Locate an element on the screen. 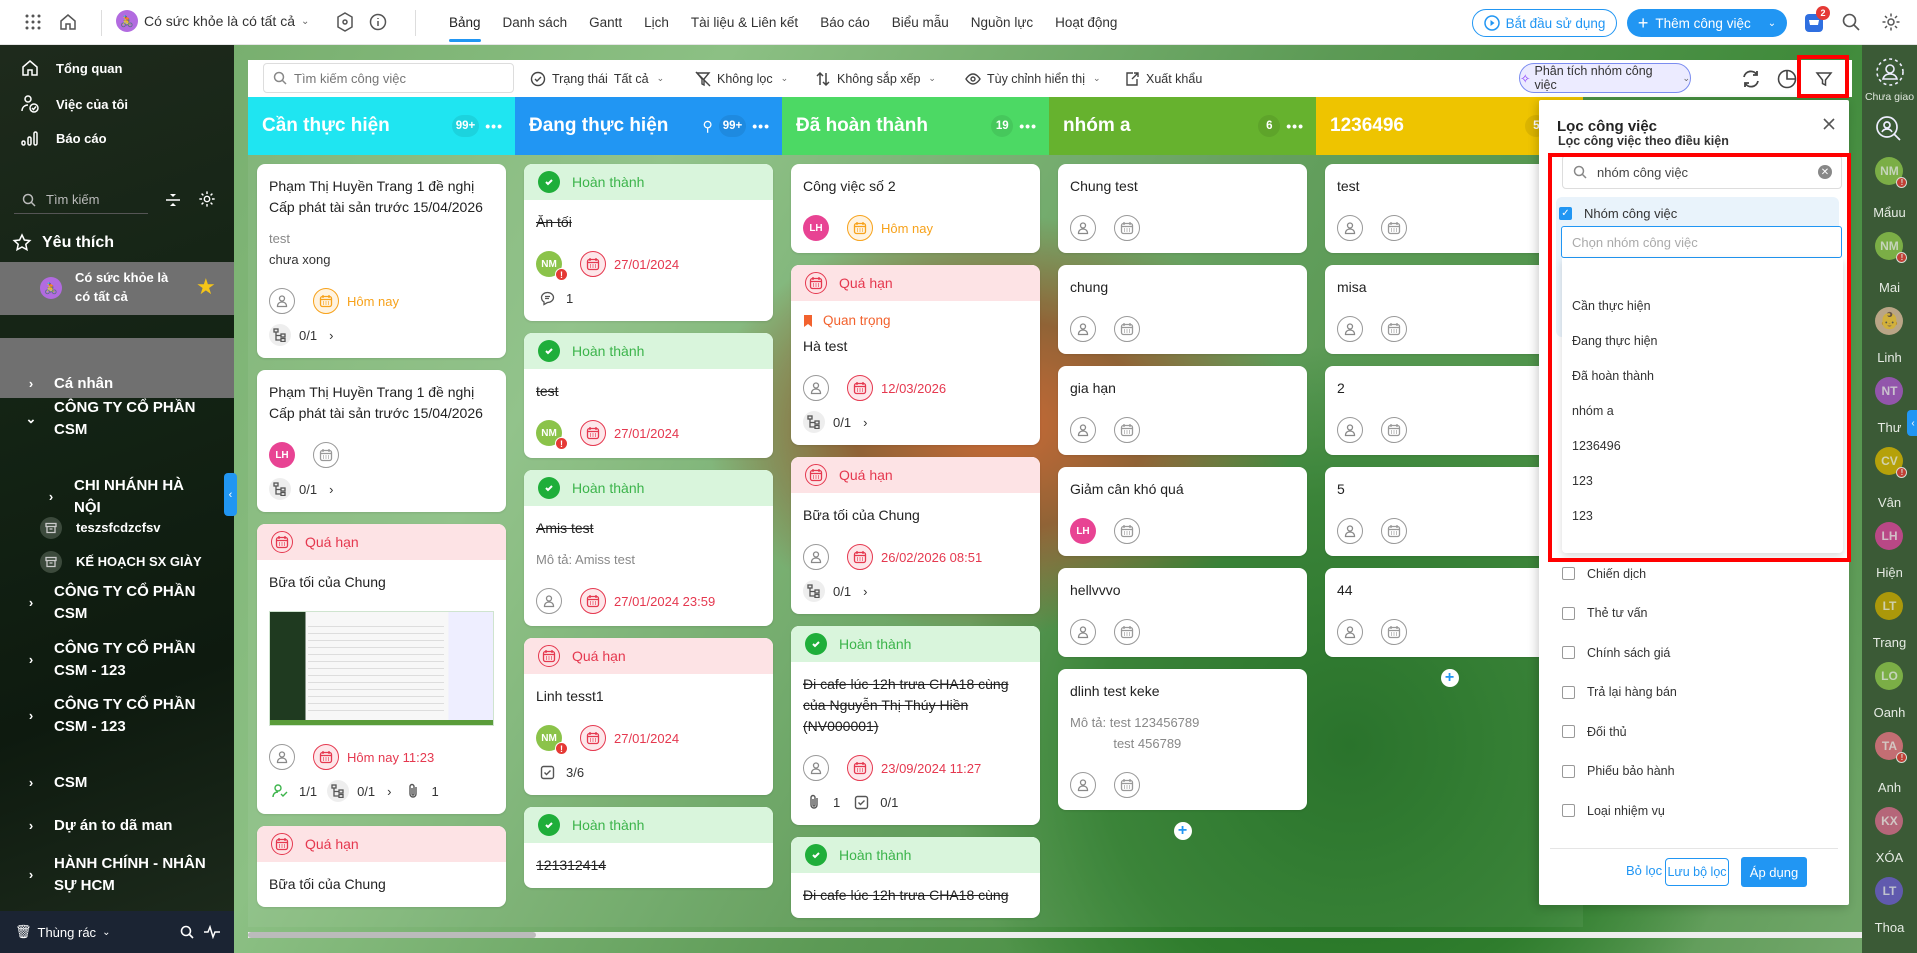  group-option: 123 is located at coordinates (1702, 515).